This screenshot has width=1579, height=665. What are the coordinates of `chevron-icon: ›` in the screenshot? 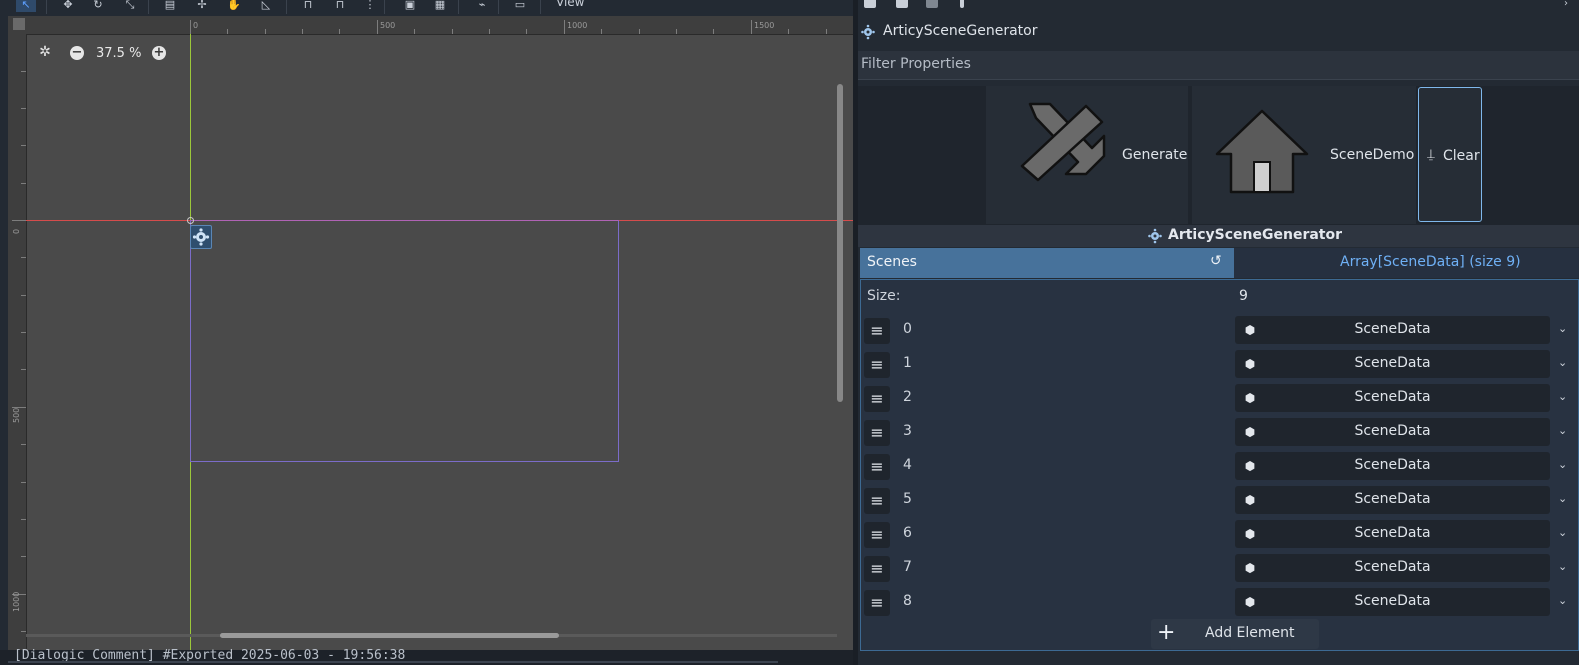 It's located at (1568, 4).